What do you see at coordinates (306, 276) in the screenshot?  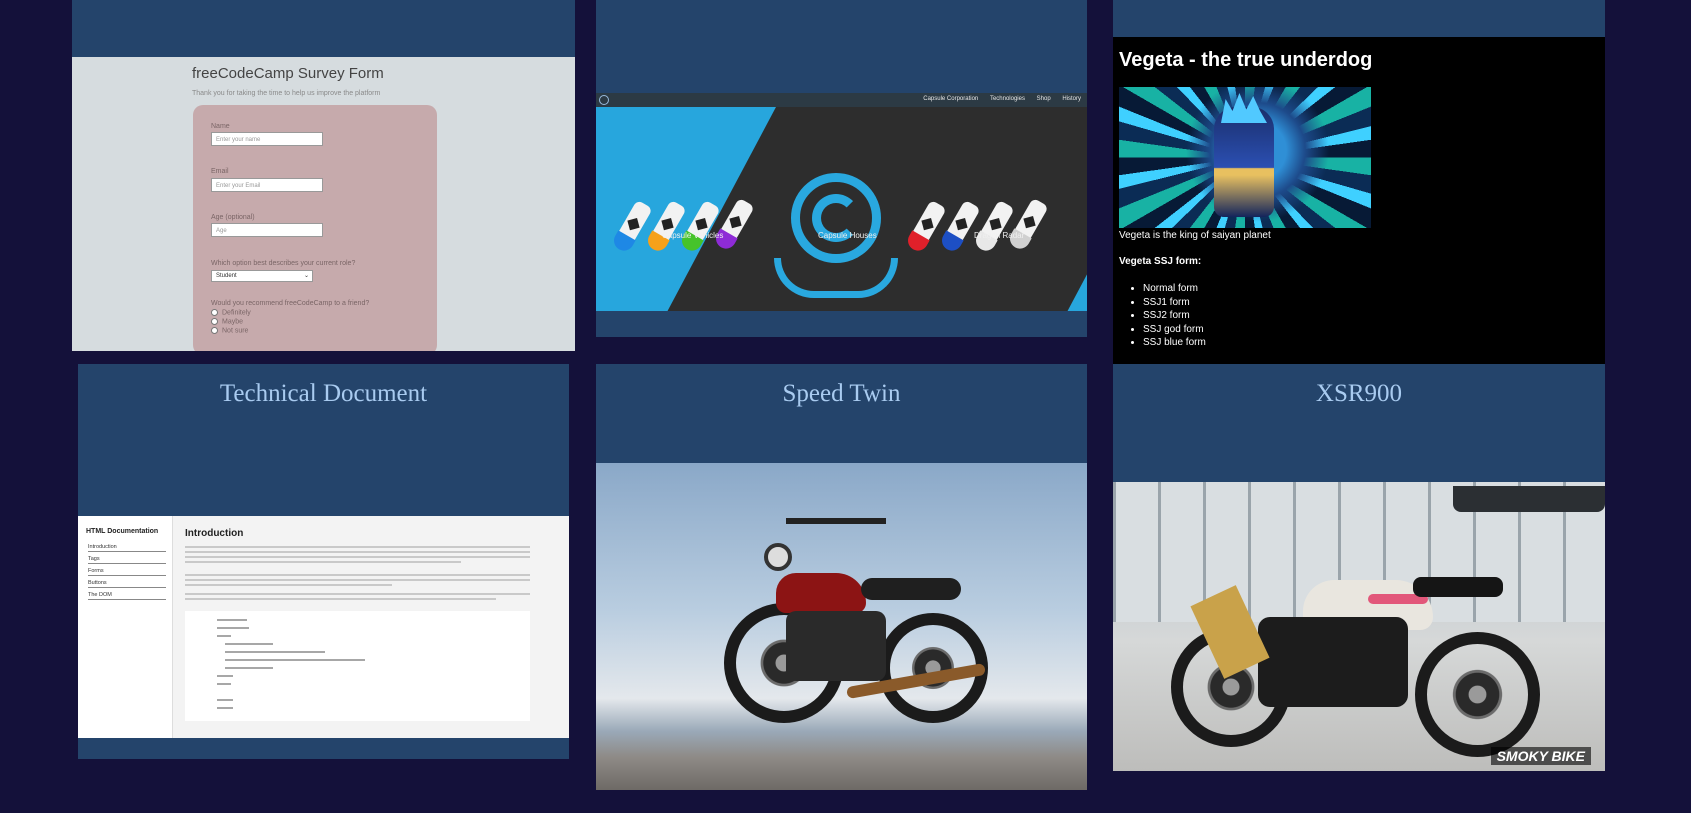 I see `chevron-down-icon: ⌄` at bounding box center [306, 276].